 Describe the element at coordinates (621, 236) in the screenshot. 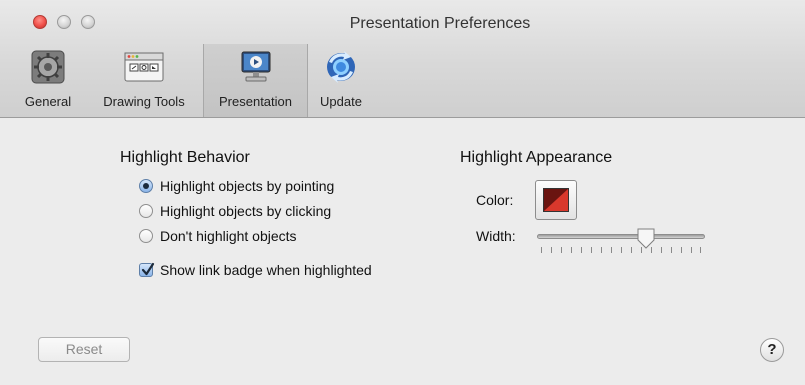

I see `width-slider` at that location.